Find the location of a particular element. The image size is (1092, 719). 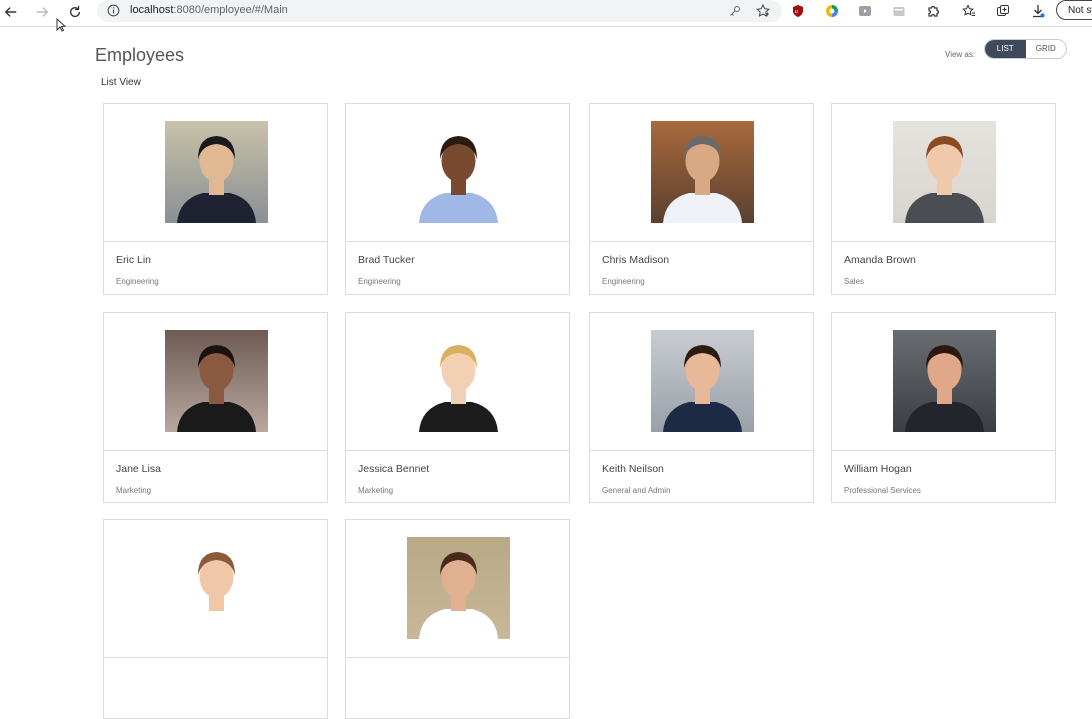

reload-button is located at coordinates (75, 12).